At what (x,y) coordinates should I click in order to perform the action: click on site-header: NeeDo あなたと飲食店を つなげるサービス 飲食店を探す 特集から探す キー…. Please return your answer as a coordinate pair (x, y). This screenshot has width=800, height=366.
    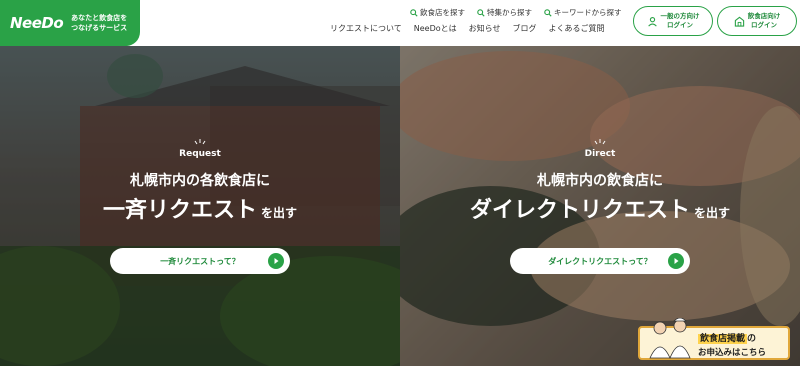
    Looking at the image, I should click on (400, 23).